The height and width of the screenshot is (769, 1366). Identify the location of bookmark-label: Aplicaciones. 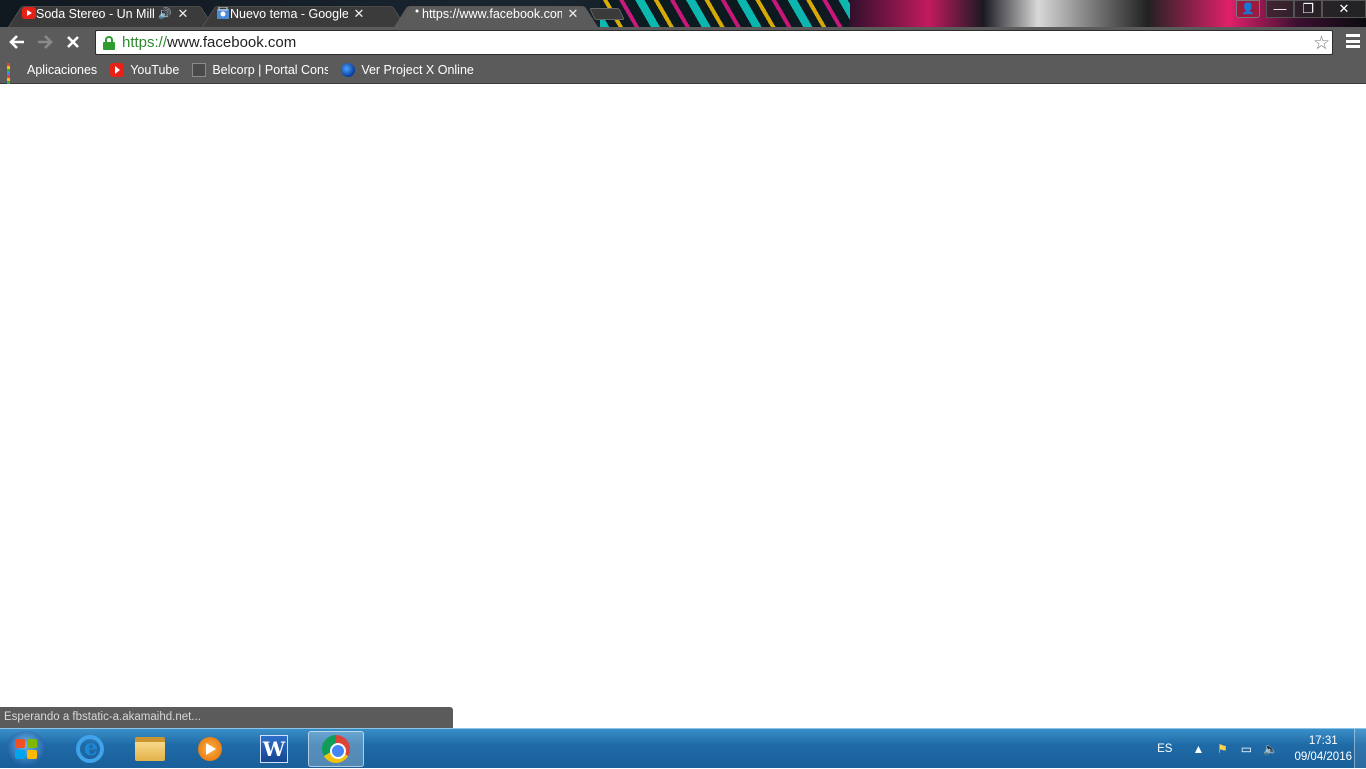
(62, 70).